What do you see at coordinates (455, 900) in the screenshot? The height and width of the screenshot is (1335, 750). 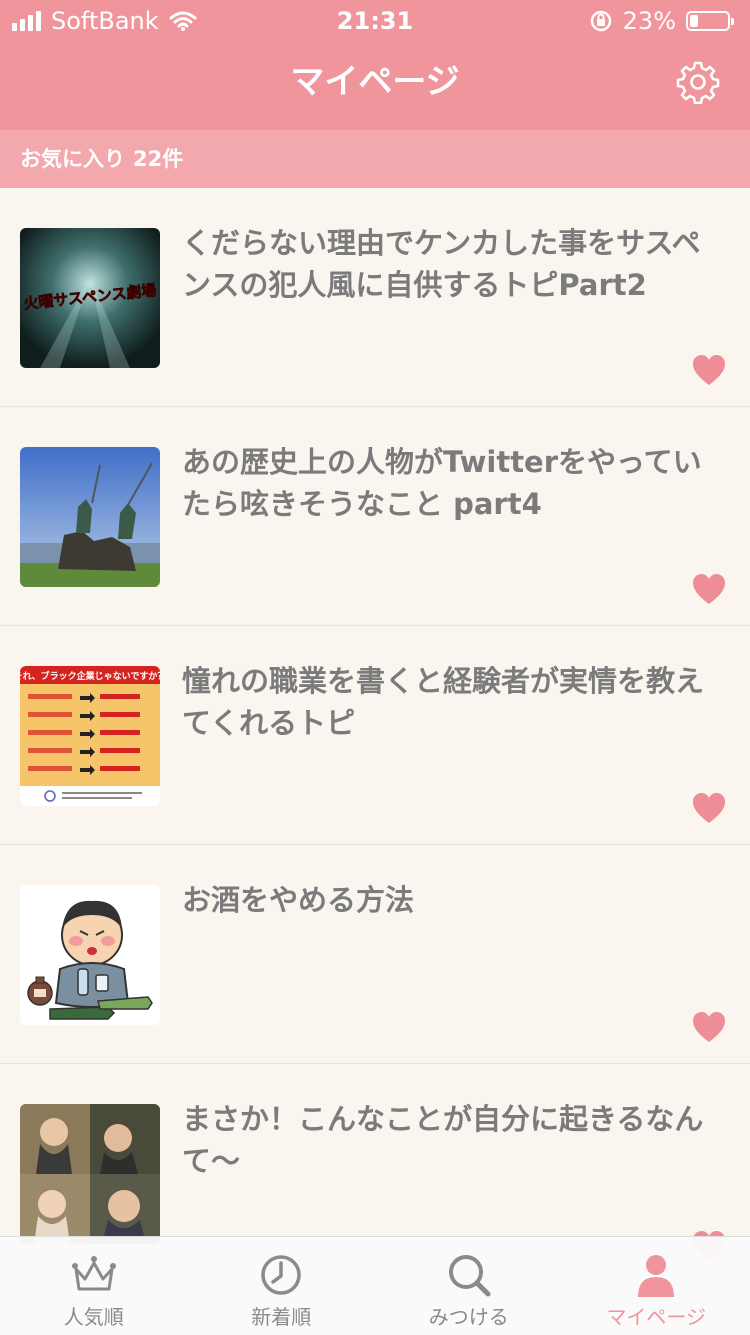 I see `item-title: お酒をやめる方法` at bounding box center [455, 900].